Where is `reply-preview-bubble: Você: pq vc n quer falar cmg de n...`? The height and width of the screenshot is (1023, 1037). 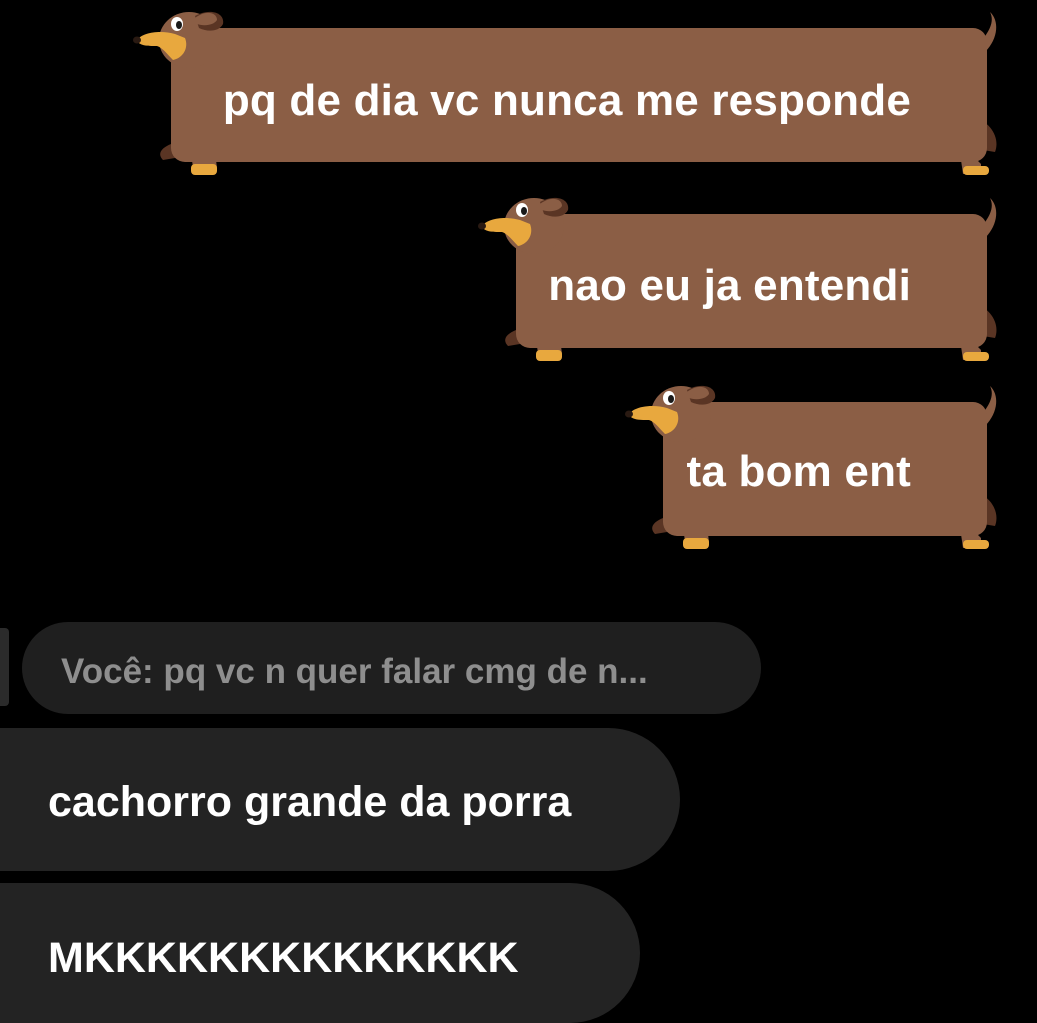
reply-preview-bubble: Você: pq vc n quer falar cmg de n... is located at coordinates (391, 668).